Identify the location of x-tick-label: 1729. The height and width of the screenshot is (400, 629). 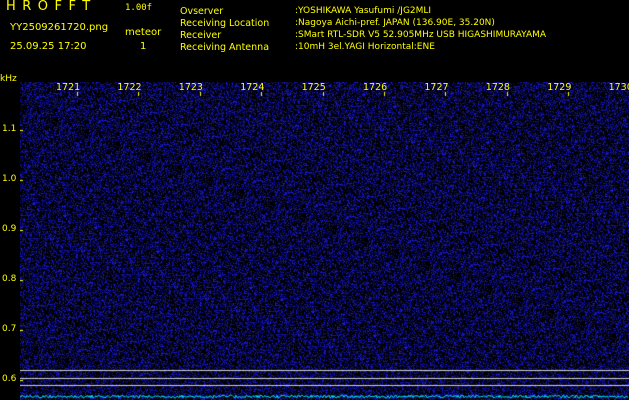
(559, 87).